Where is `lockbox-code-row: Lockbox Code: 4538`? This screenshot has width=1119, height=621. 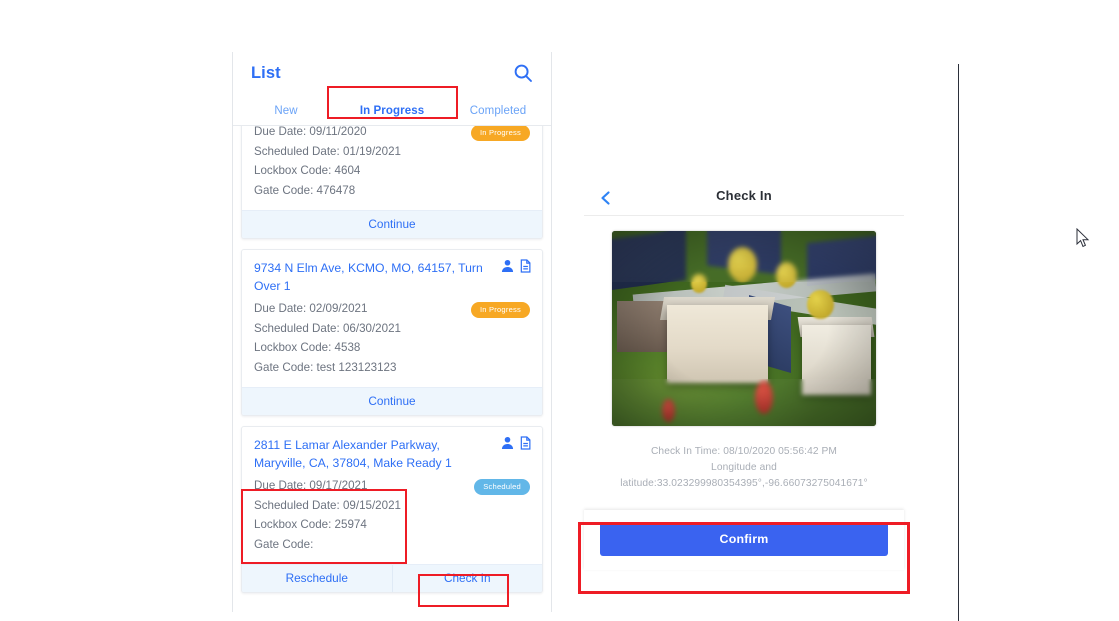
lockbox-code-row: Lockbox Code: 4538 is located at coordinates (307, 347).